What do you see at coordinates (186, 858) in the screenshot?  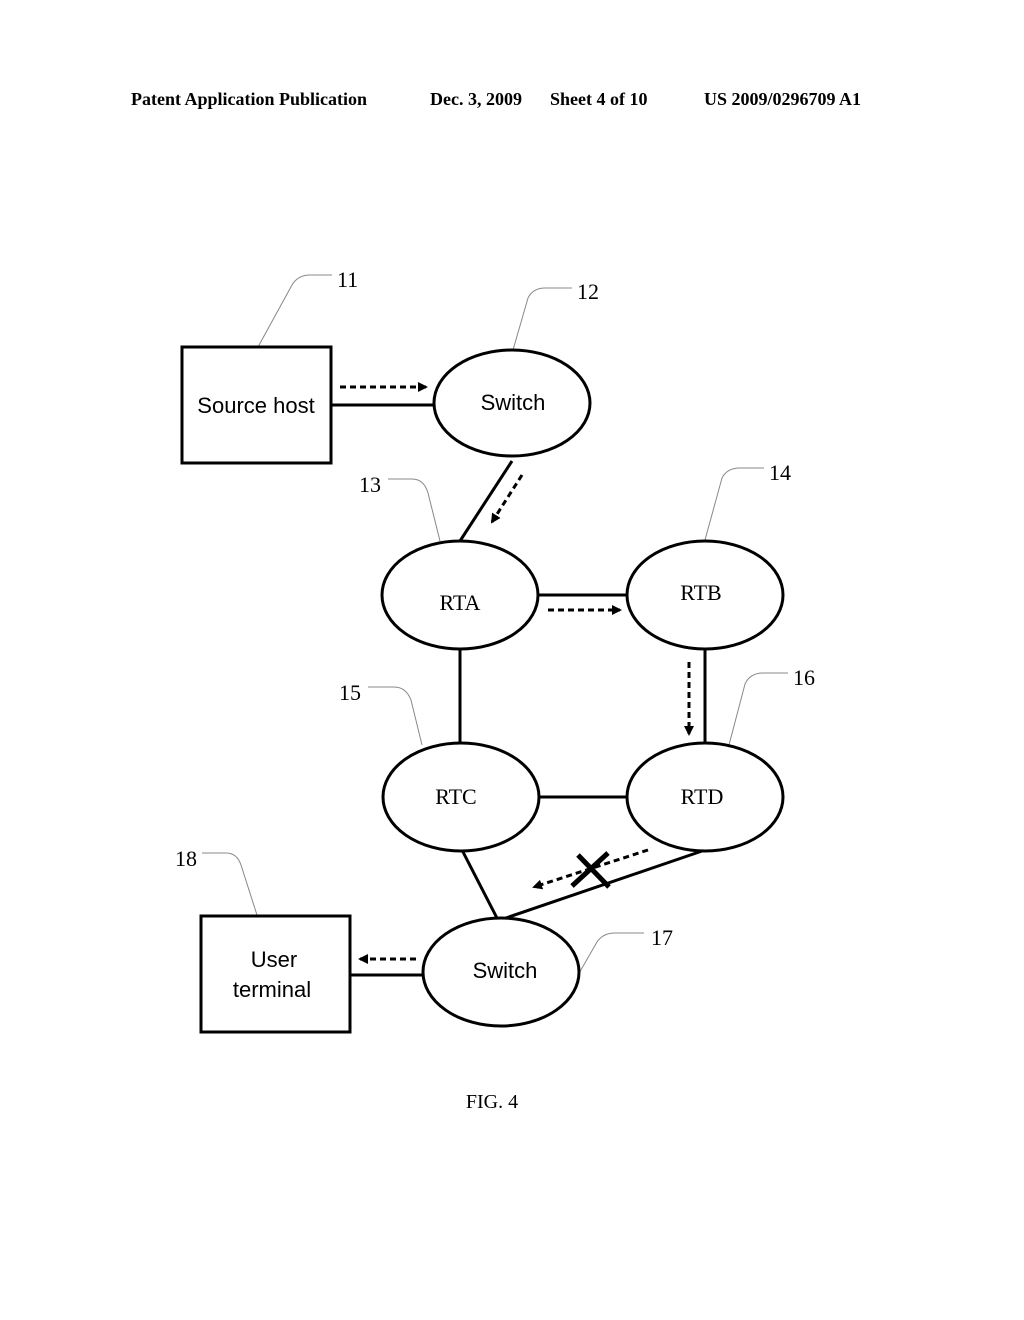 I see `ref-numeral-18: 18` at bounding box center [186, 858].